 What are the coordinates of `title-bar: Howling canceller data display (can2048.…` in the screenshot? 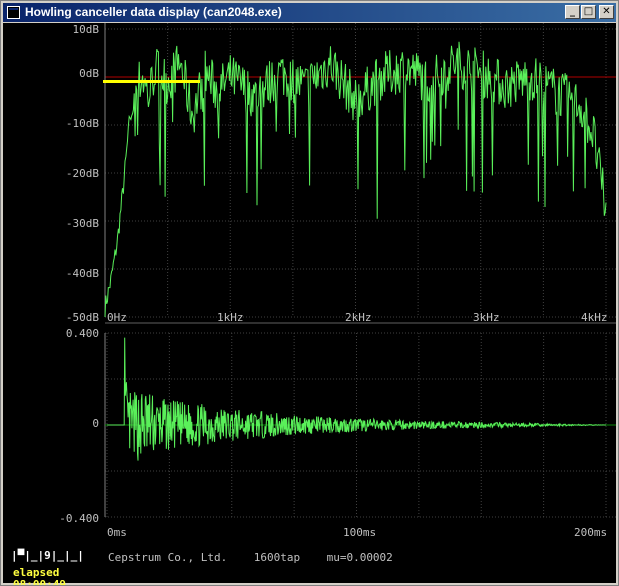 It's located at (309, 12).